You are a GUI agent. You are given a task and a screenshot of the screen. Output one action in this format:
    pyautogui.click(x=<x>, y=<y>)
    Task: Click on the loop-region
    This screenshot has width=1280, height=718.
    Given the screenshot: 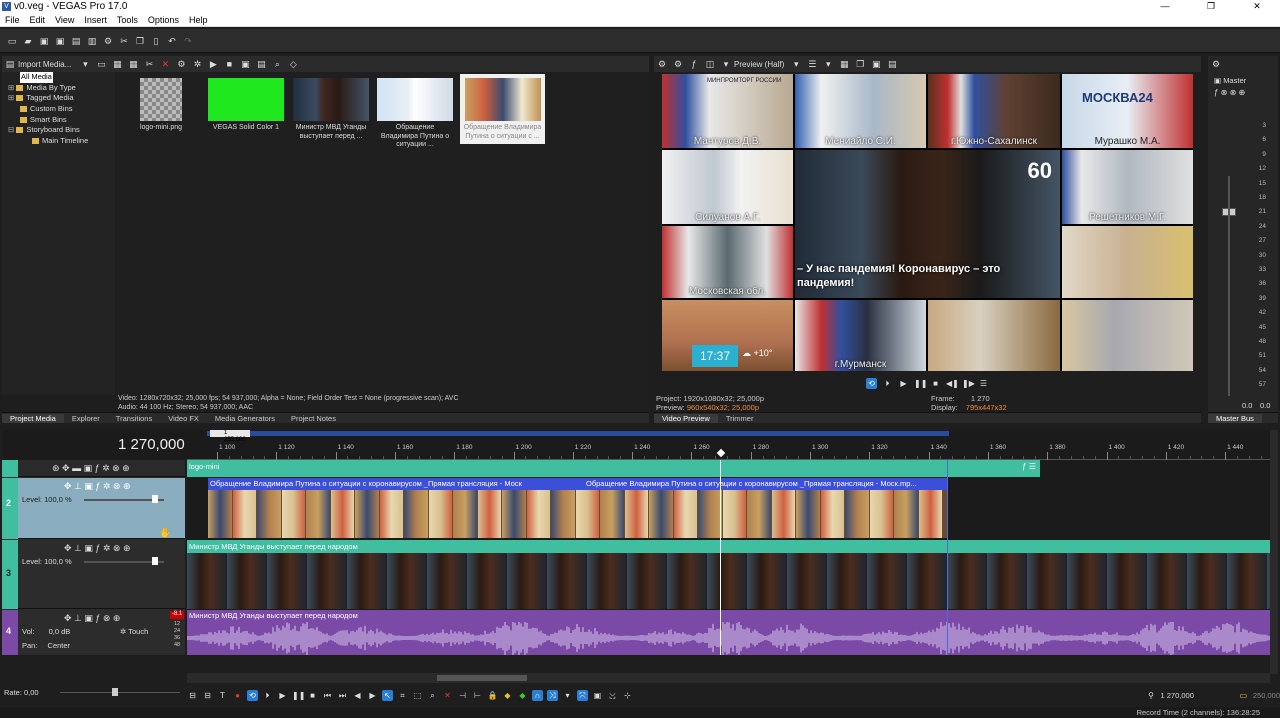 What is the action you would take?
    pyautogui.click(x=578, y=433)
    